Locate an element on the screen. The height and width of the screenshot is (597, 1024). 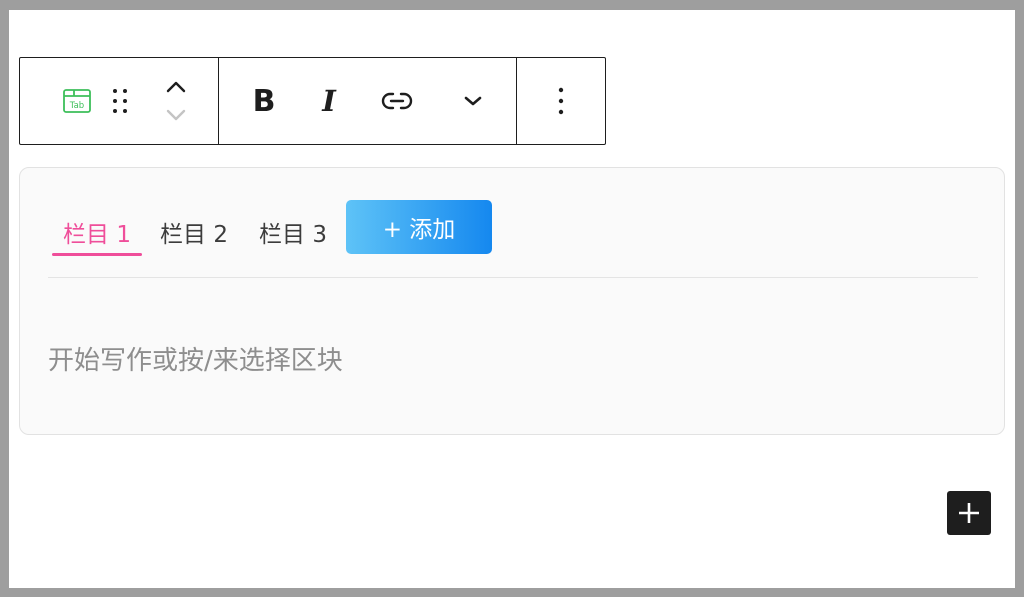
italic-icon: I is located at coordinates (329, 101).